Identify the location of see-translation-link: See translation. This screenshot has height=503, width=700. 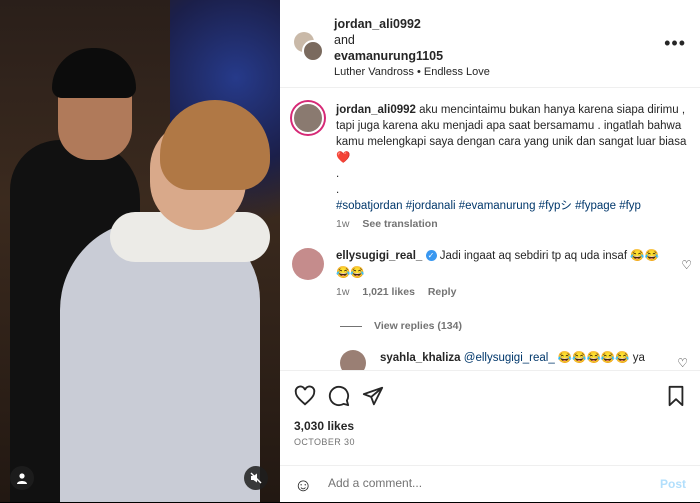
(399, 224).